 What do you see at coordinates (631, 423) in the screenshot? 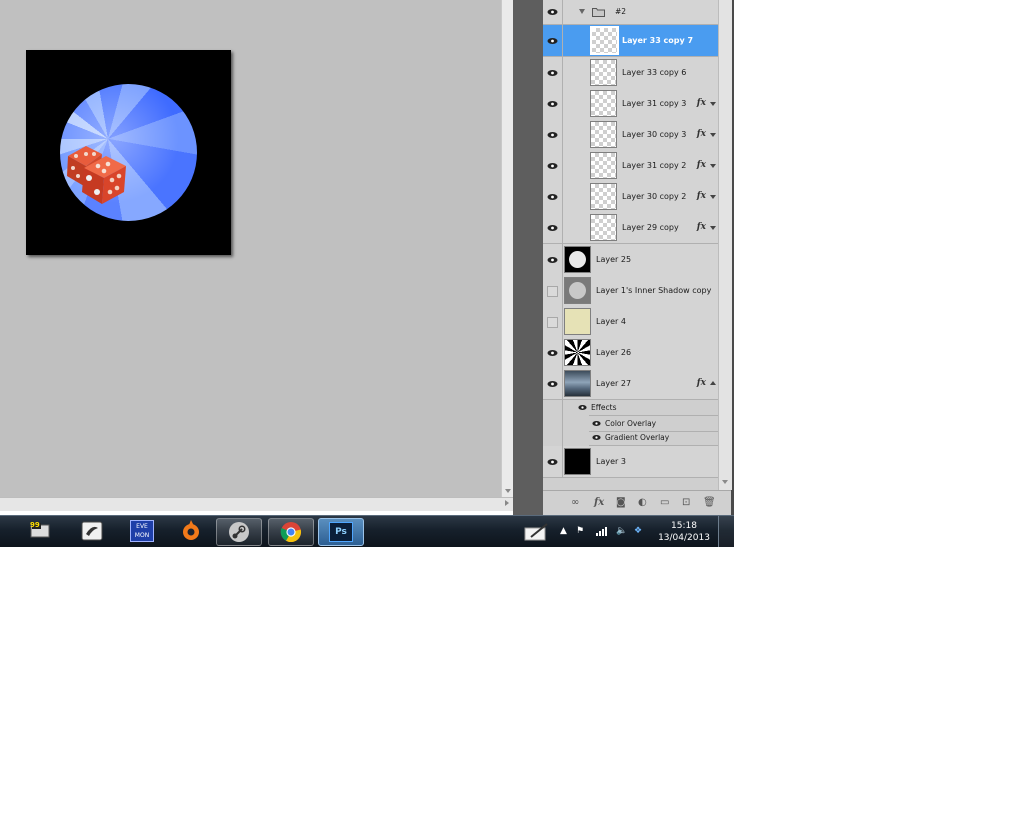
I see `effect-label: Color Overlay` at bounding box center [631, 423].